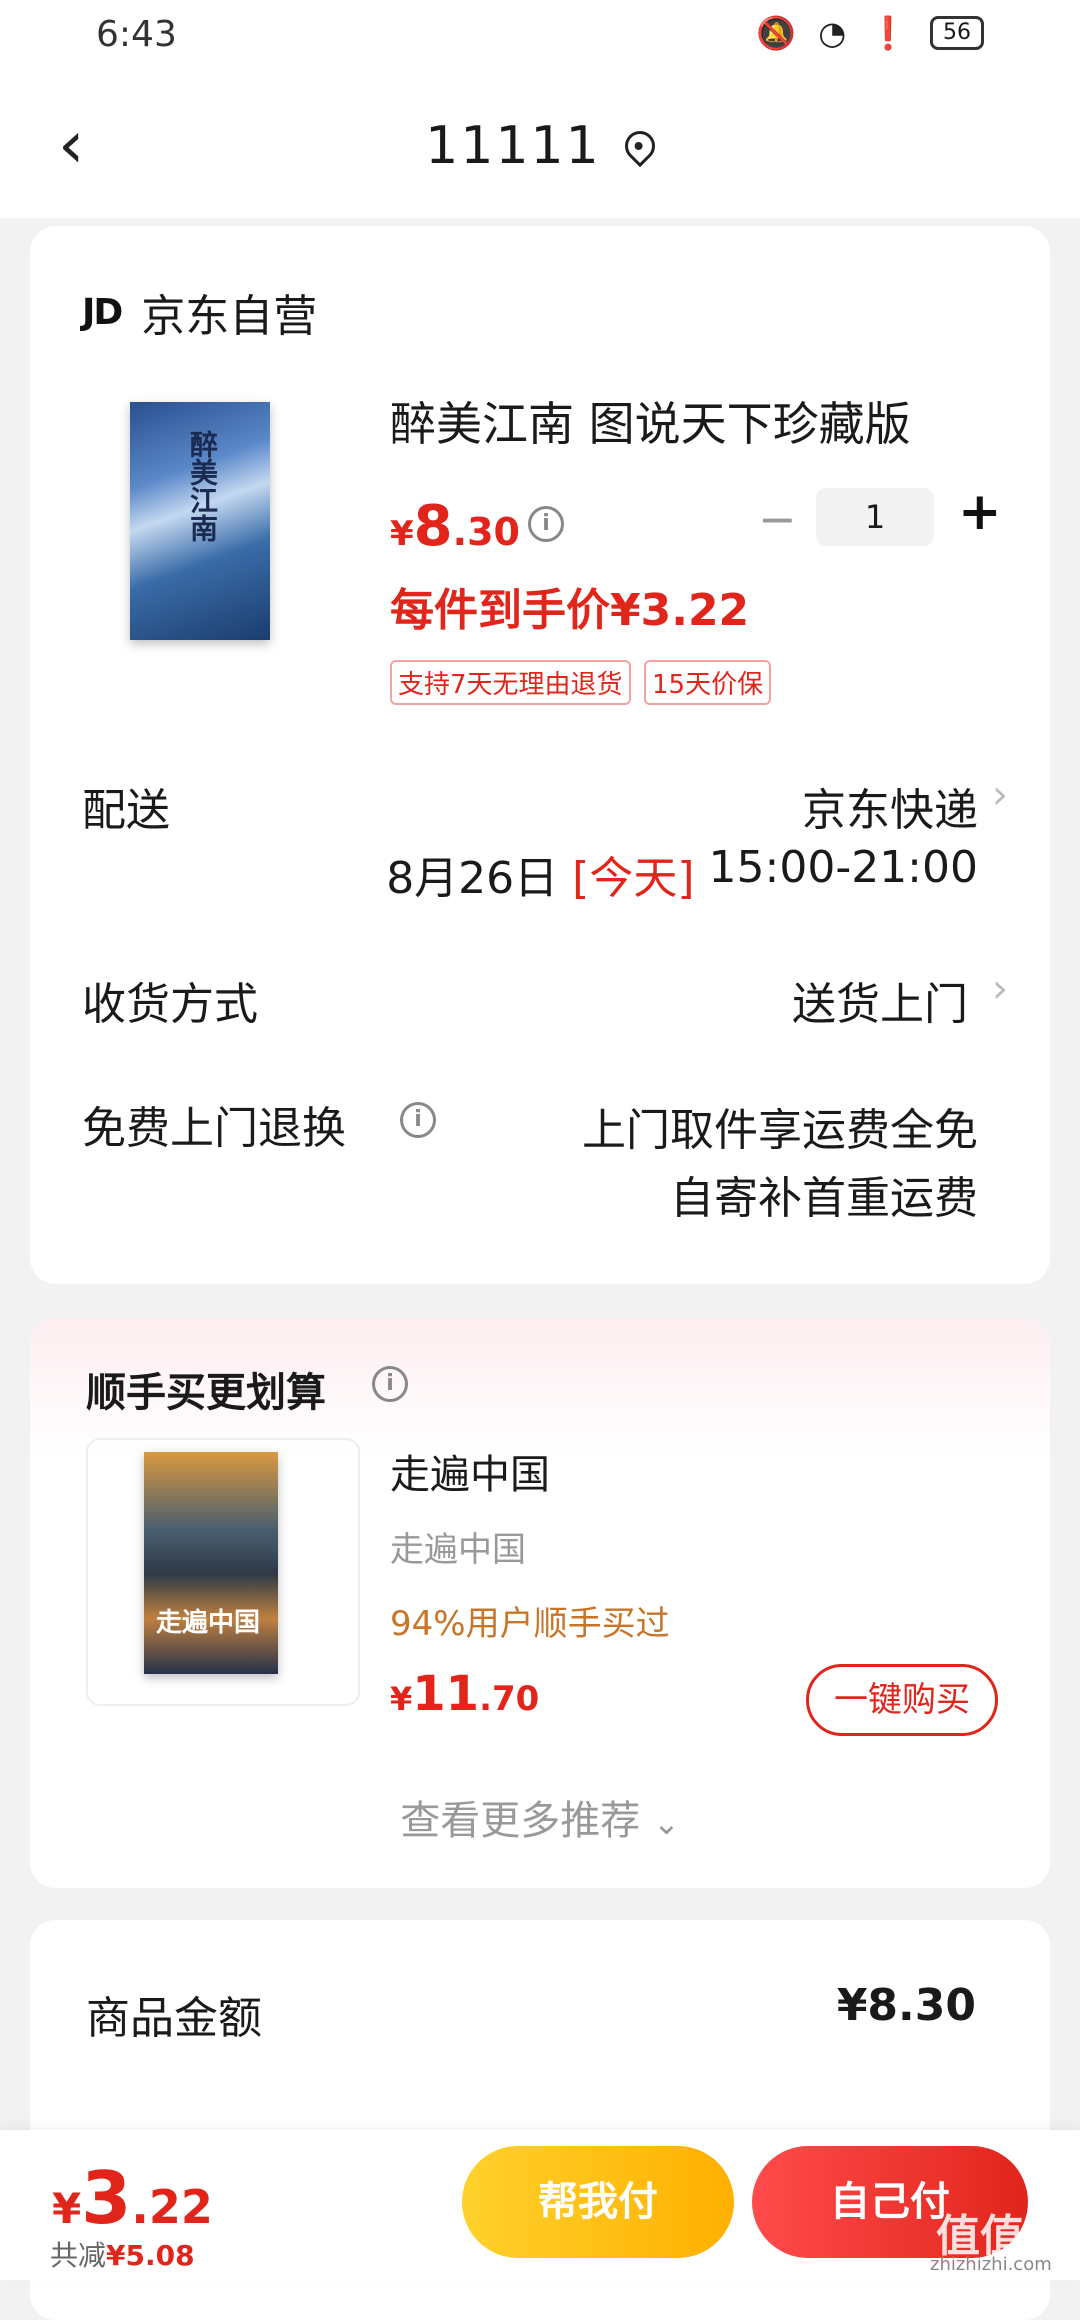 The image size is (1080, 2320). I want to click on price-int: 11, so click(446, 1694).